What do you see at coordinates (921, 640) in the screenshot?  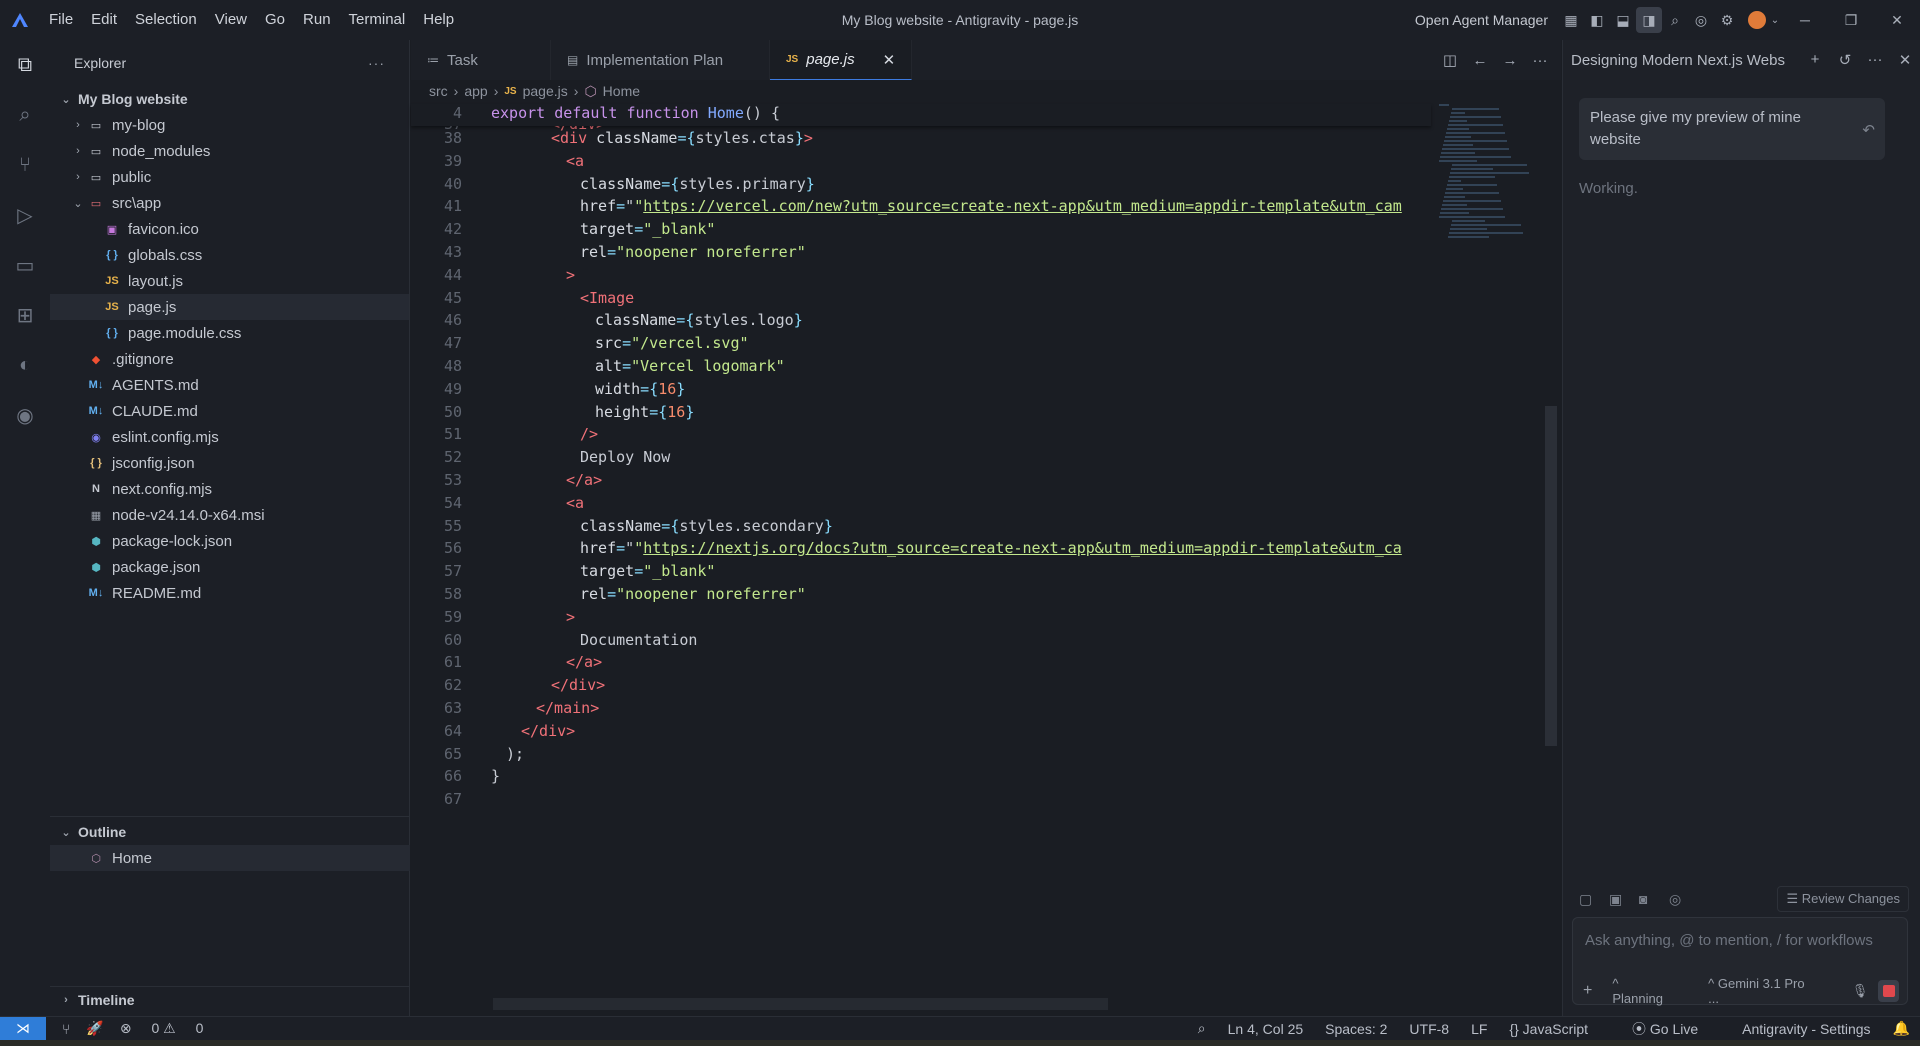 I see `code-line: 60 Documentation` at bounding box center [921, 640].